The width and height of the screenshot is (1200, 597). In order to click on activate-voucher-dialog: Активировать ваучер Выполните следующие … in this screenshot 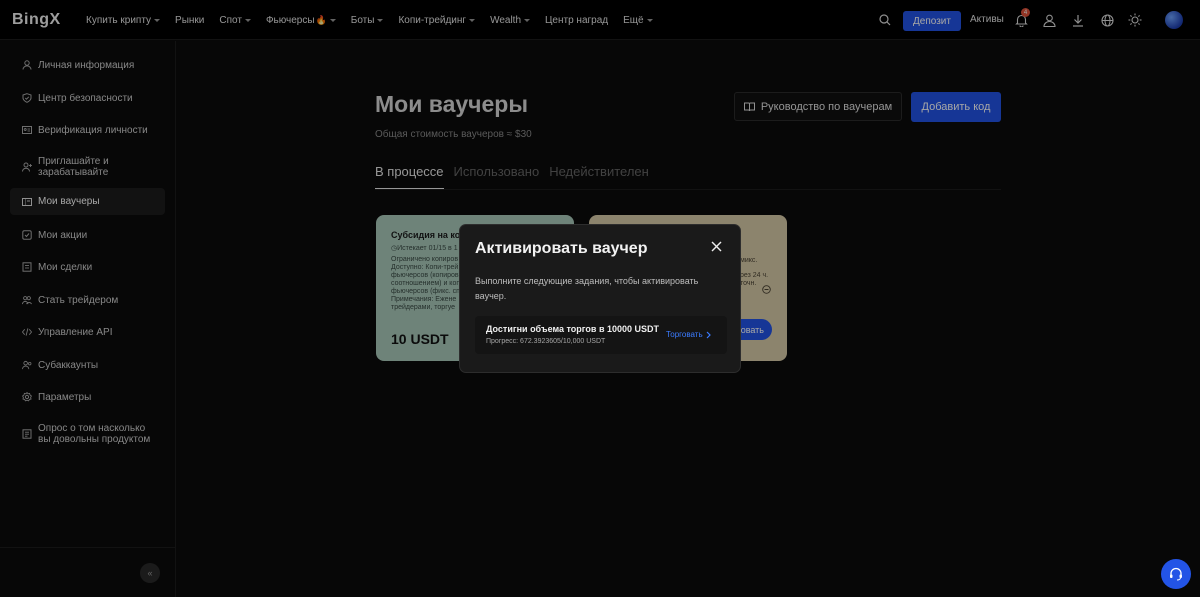, I will do `click(600, 298)`.